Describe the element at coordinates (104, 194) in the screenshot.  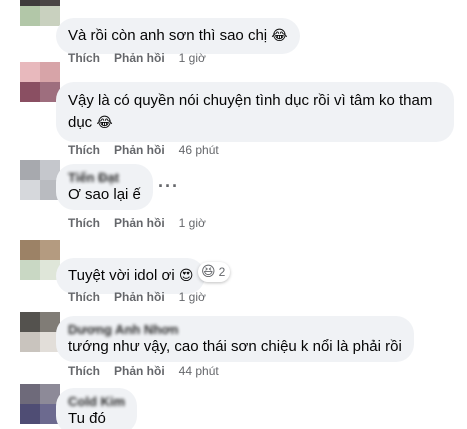
I see `comment-text: Ơ sao lại ế` at that location.